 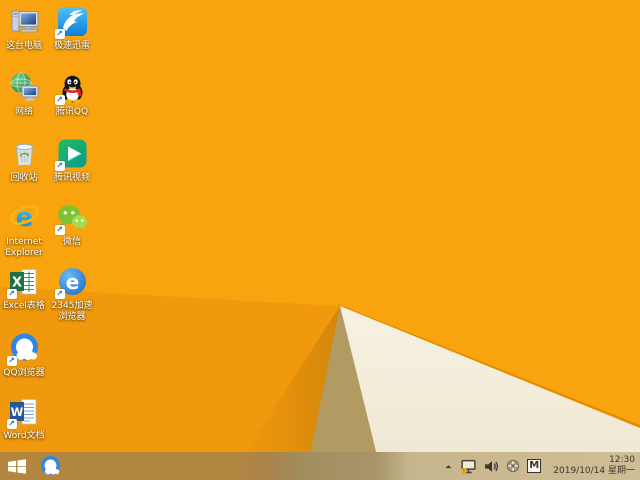 I want to click on taskbar-clock: 12:30 2019/10/14 星期一, so click(x=594, y=466).